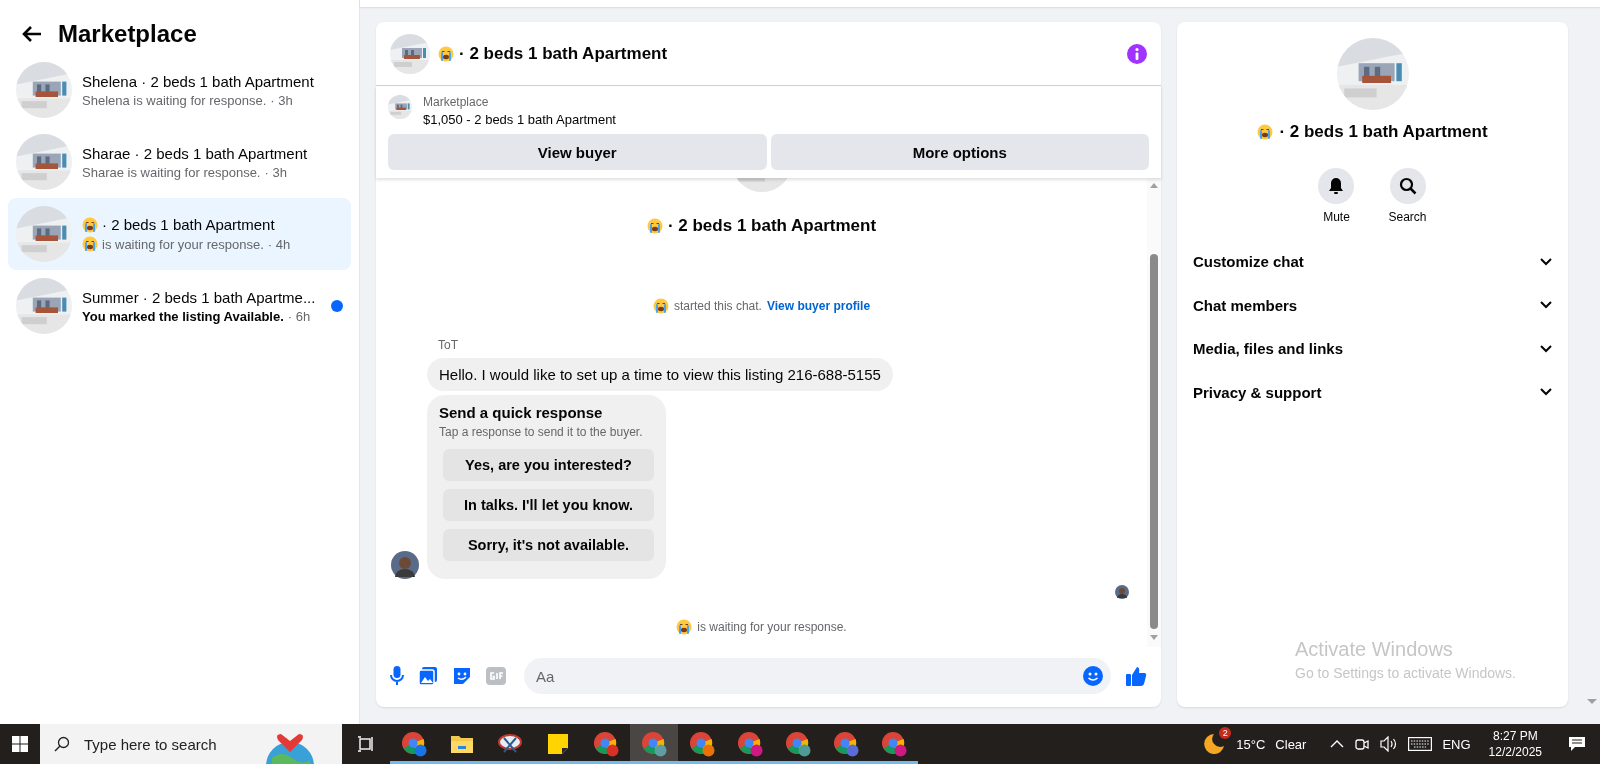 The height and width of the screenshot is (764, 1600). Describe the element at coordinates (127, 34) in the screenshot. I see `sidebar-title: Marketplace` at that location.